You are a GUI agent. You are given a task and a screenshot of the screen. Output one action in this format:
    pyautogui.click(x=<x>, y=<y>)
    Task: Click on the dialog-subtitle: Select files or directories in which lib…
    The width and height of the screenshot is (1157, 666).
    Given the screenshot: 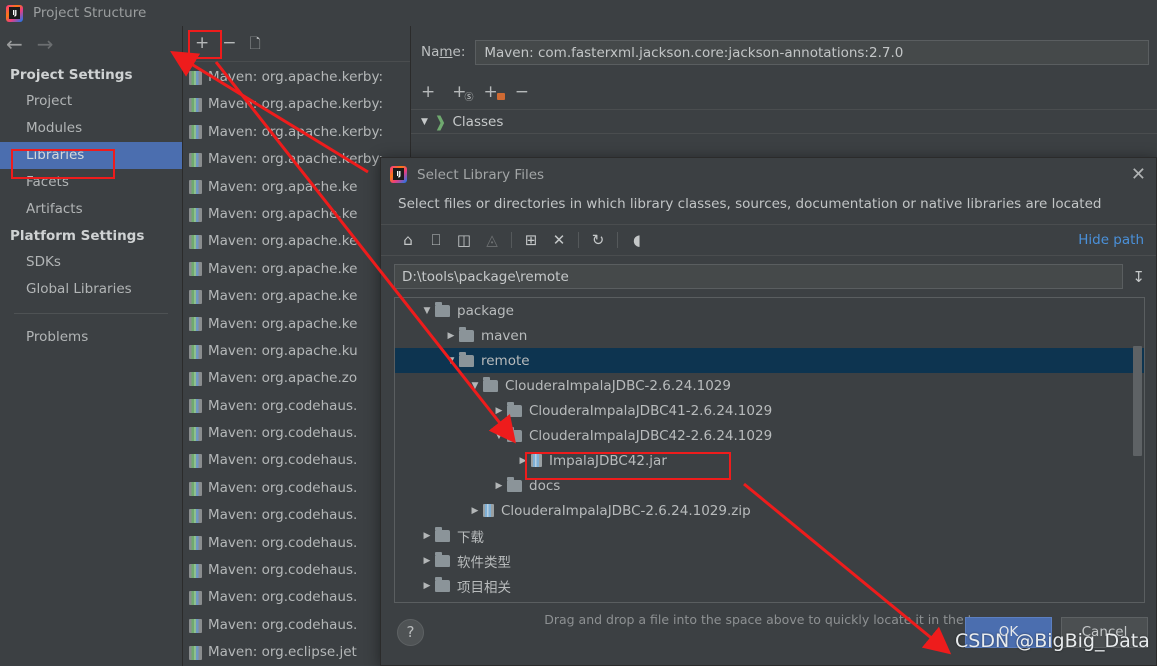 What is the action you would take?
    pyautogui.click(x=750, y=204)
    